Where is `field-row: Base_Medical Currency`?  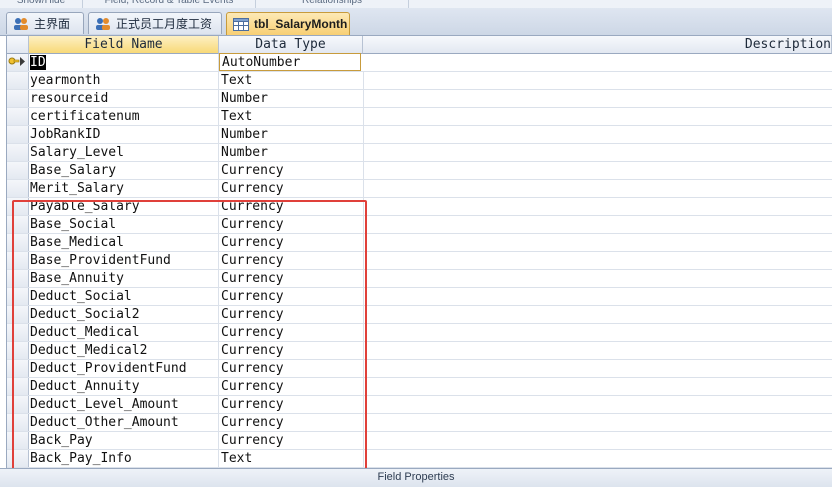 field-row: Base_Medical Currency is located at coordinates (419, 243).